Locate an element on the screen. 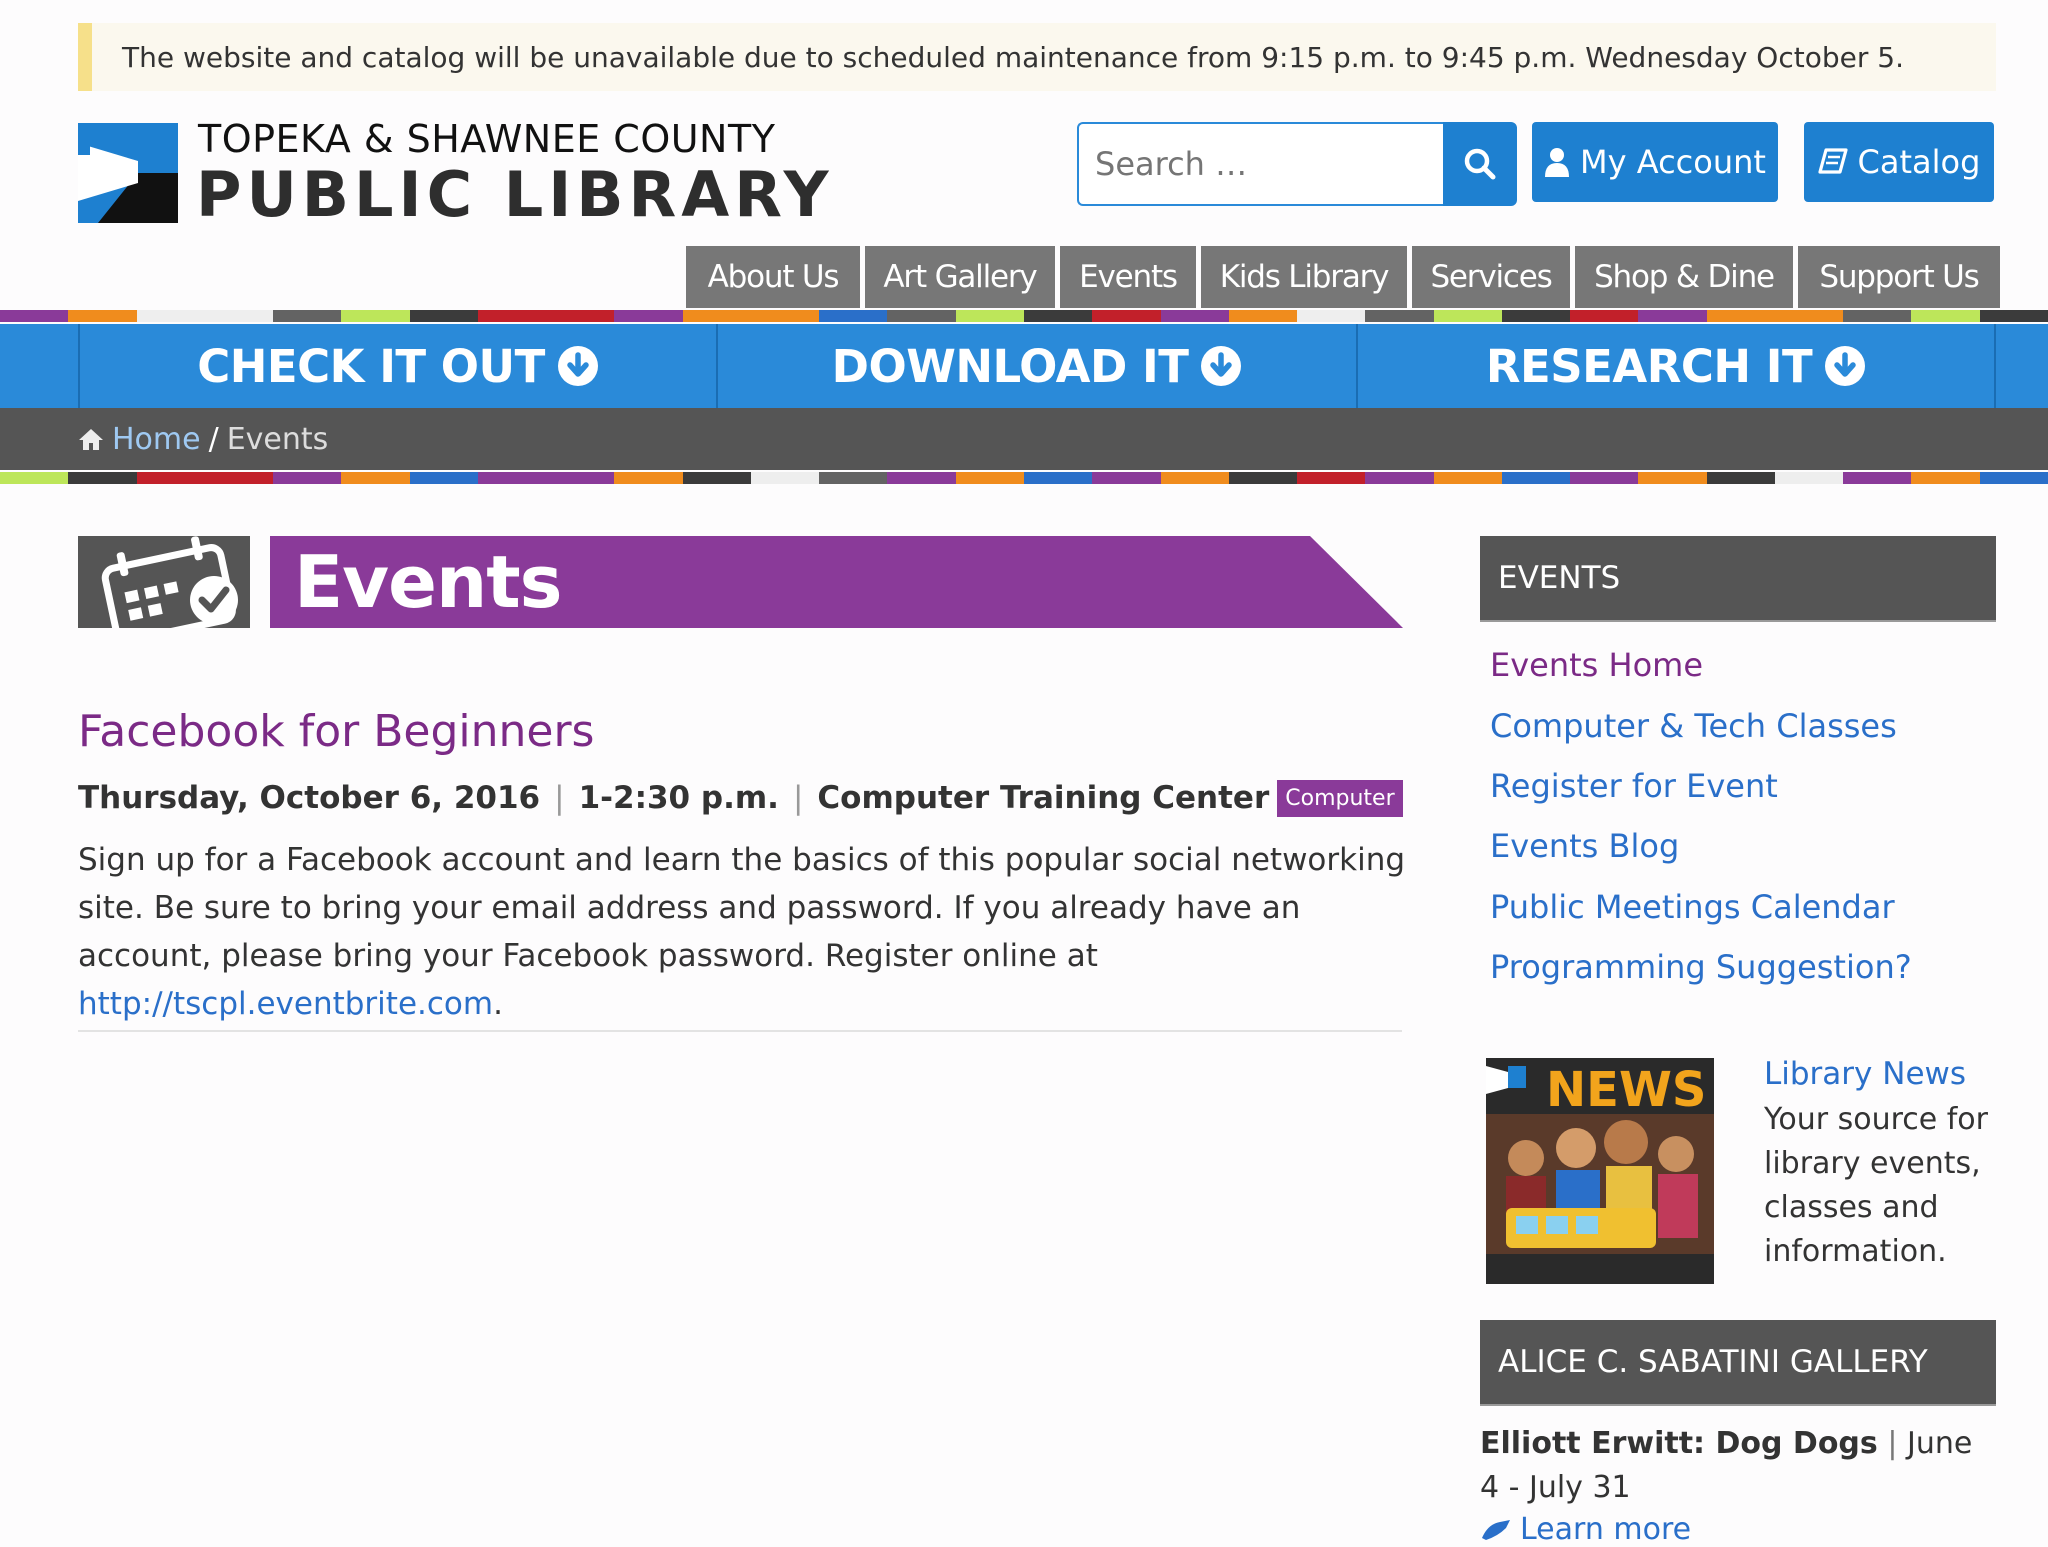 This screenshot has height=1547, width=2048. quick-link-label: CHECK IT OUT is located at coordinates (371, 366).